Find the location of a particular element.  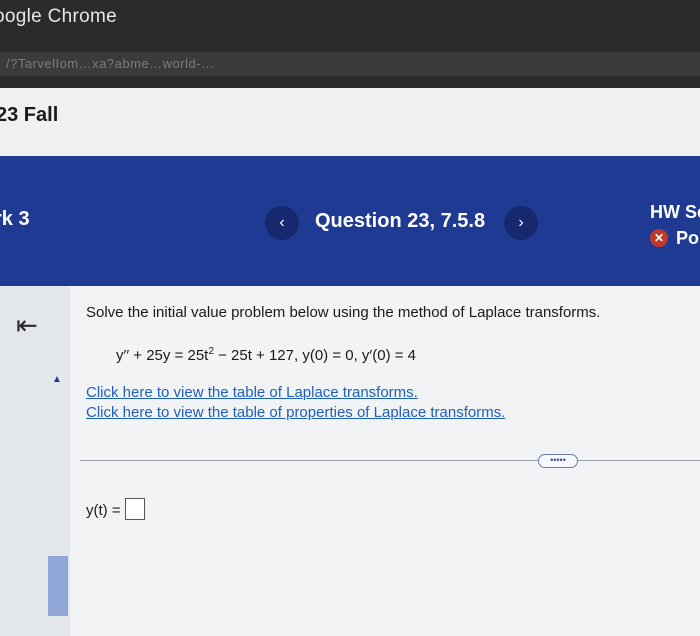

app-title: oogle Chrome is located at coordinates (58, 16).